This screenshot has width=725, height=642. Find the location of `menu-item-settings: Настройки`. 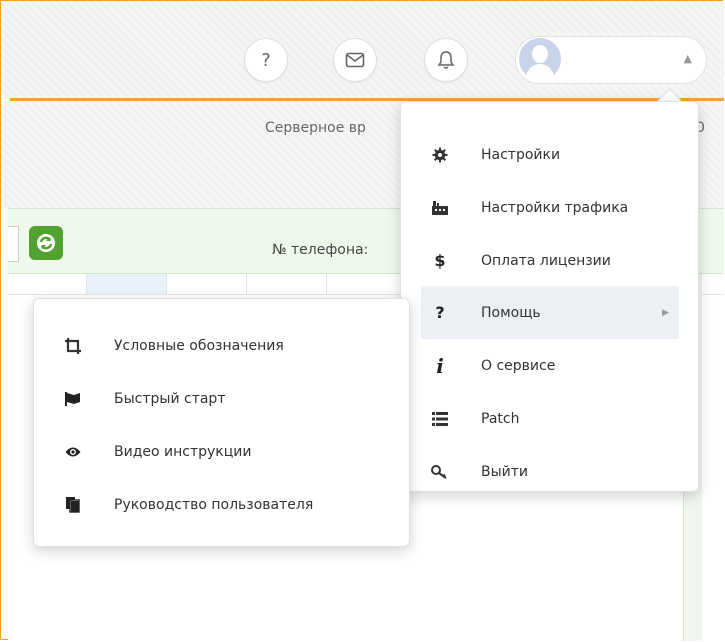

menu-item-settings: Настройки is located at coordinates (550, 154).